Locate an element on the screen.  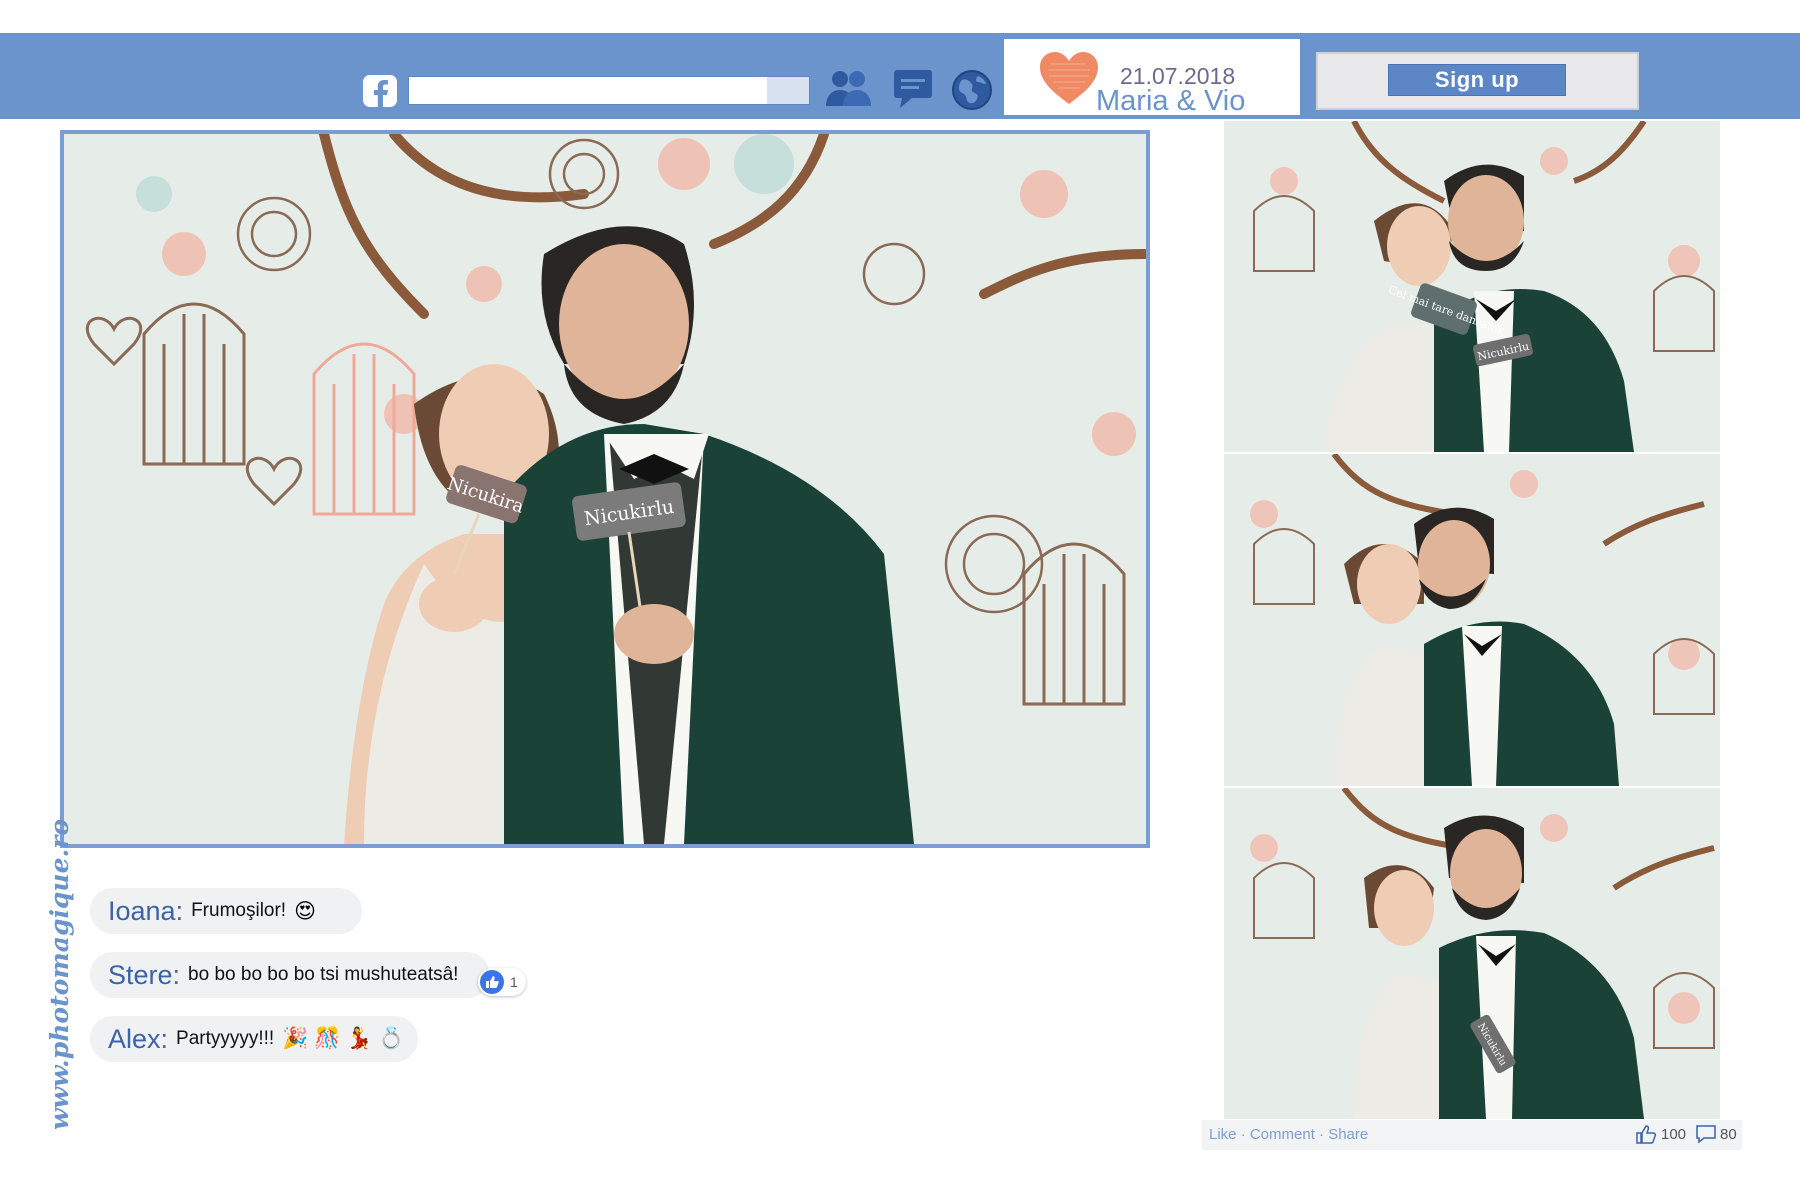
comment-icon is located at coordinates (1706, 1134).